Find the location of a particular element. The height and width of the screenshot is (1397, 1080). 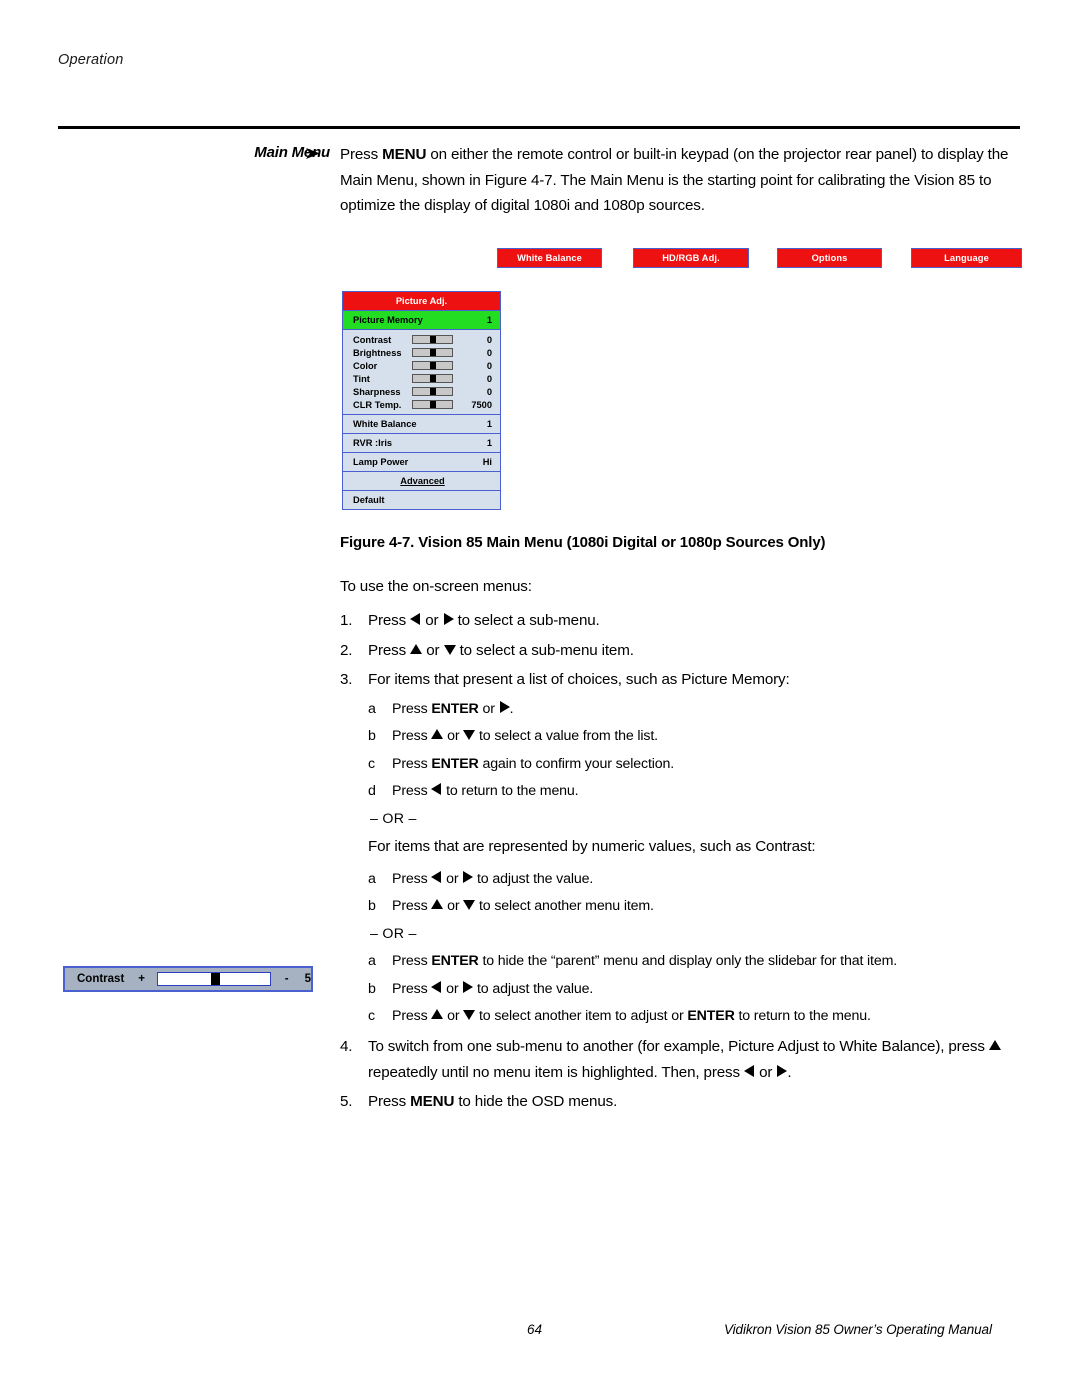

osd-item-label: Lamp Power is located at coordinates (381, 462).